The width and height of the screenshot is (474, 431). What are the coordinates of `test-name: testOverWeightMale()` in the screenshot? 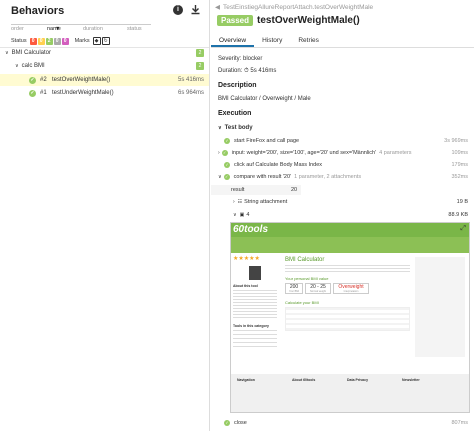 It's located at (81, 80).